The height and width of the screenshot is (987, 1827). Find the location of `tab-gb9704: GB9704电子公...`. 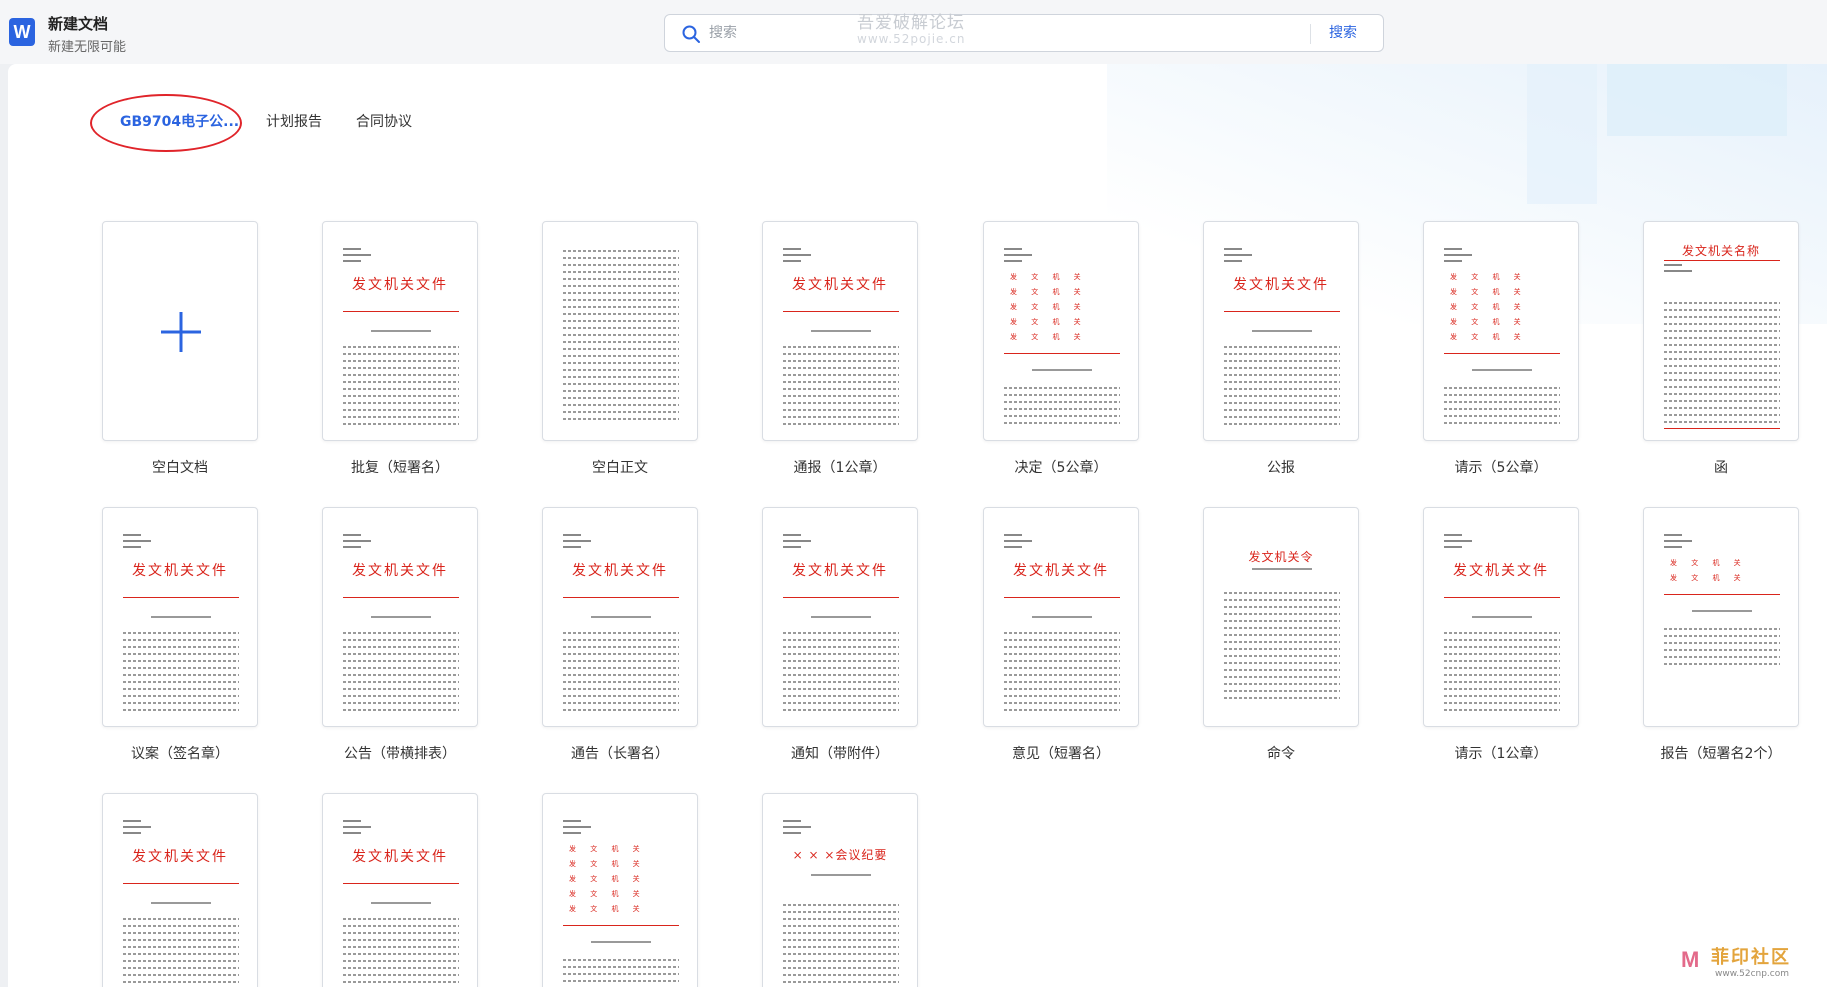

tab-gb9704: GB9704电子公... is located at coordinates (179, 122).